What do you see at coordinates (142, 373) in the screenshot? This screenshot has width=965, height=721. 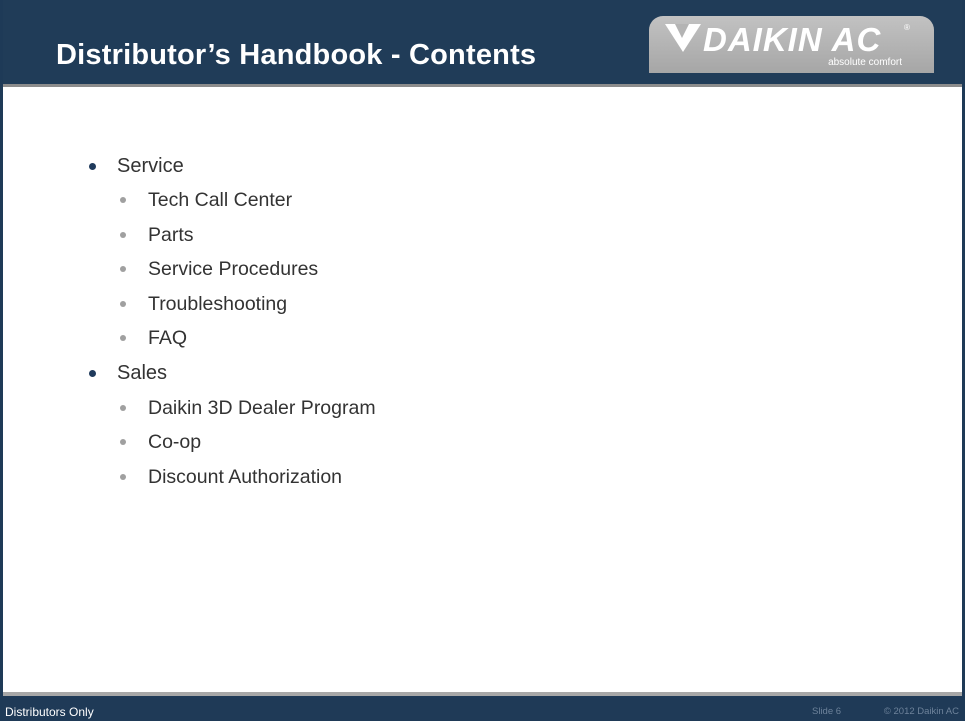 I see `outline-item-label: Sales` at bounding box center [142, 373].